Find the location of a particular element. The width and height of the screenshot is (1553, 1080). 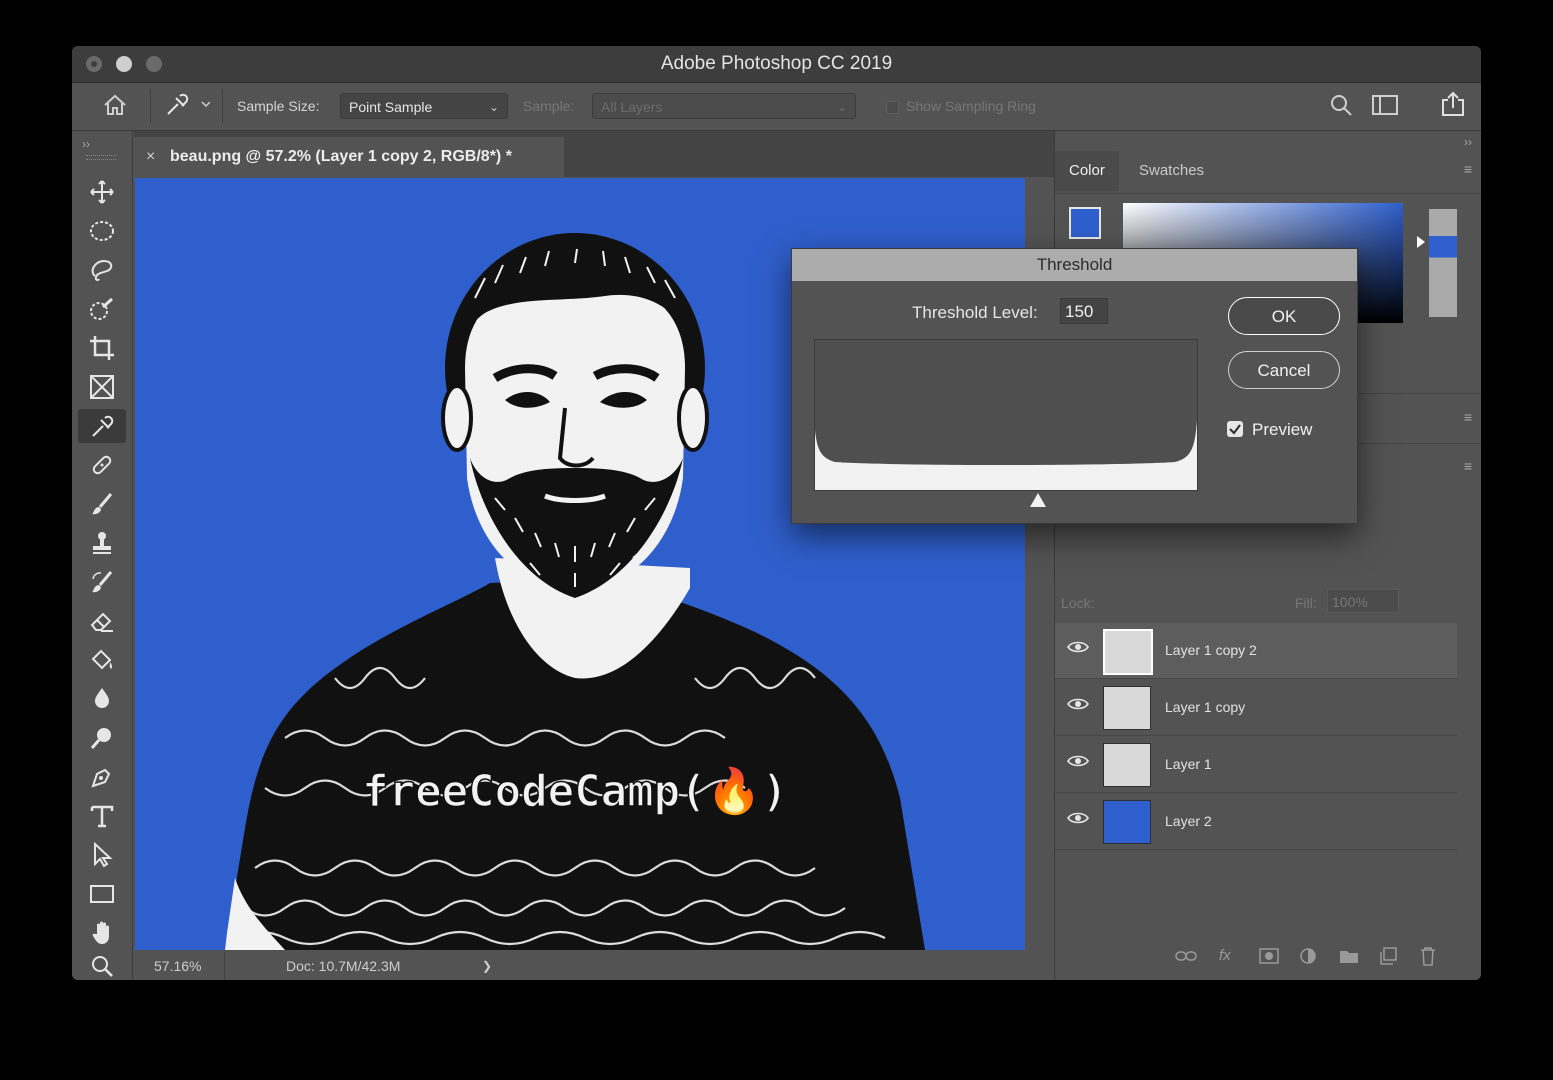

threshold-level-value: 150 is located at coordinates (1079, 311).